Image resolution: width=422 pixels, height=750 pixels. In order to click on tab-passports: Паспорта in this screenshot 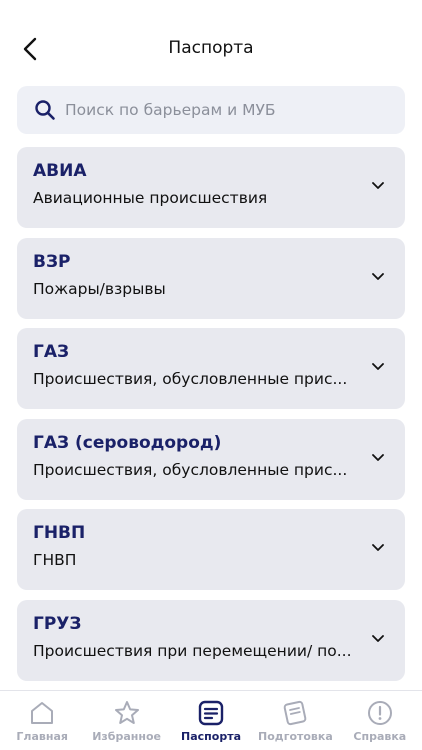, I will do `click(211, 720)`.